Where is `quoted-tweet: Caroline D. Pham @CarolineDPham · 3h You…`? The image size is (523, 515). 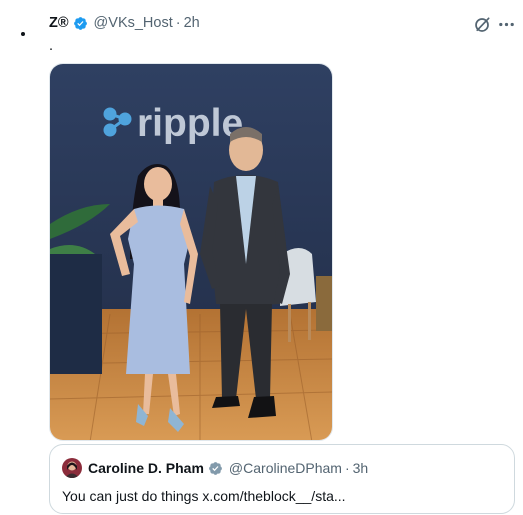 quoted-tweet: Caroline D. Pham @CarolineDPham · 3h You… is located at coordinates (282, 479).